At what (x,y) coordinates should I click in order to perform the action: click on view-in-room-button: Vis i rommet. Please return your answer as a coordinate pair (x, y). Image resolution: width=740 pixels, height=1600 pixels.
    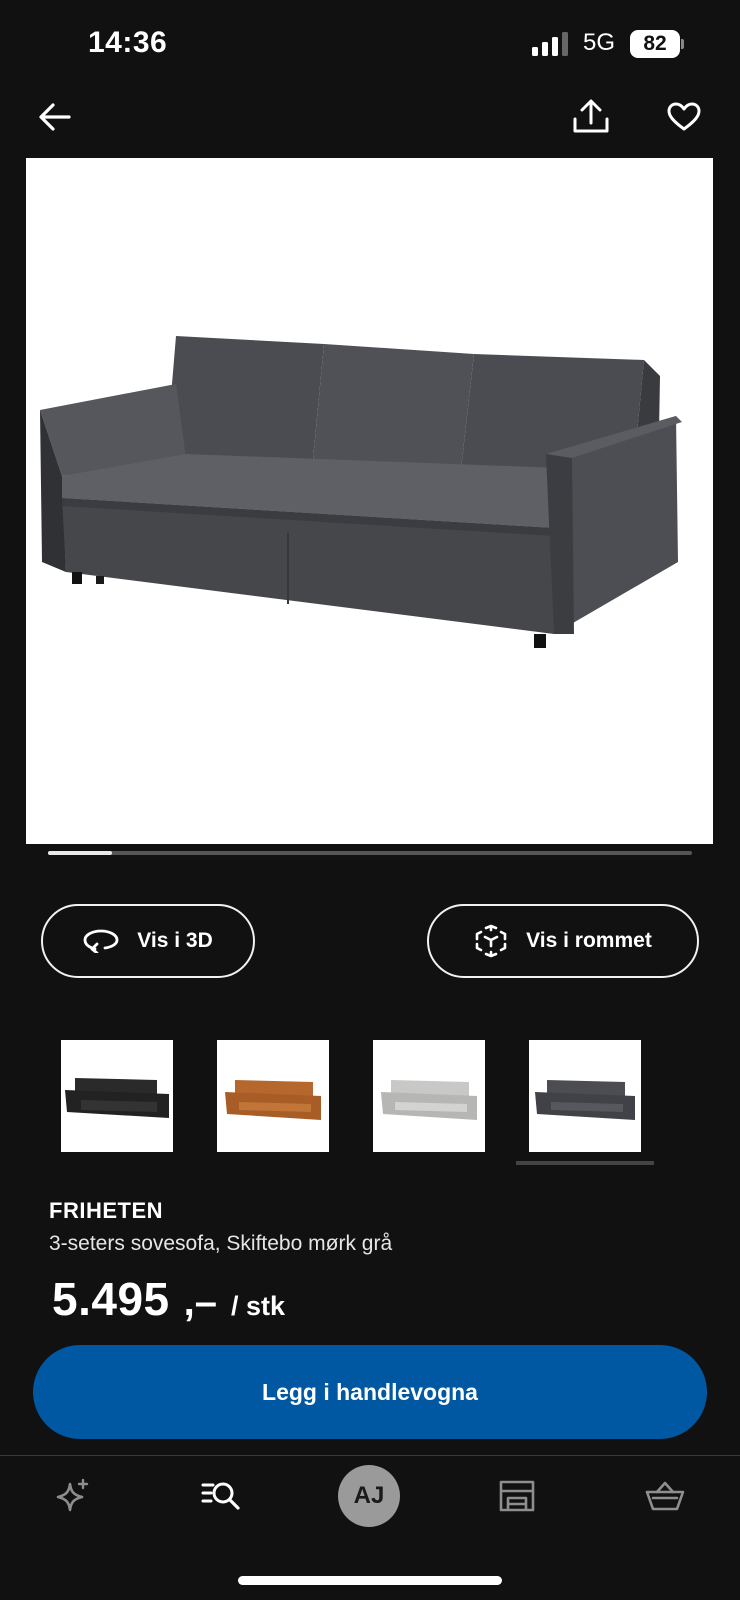
    Looking at the image, I should click on (563, 941).